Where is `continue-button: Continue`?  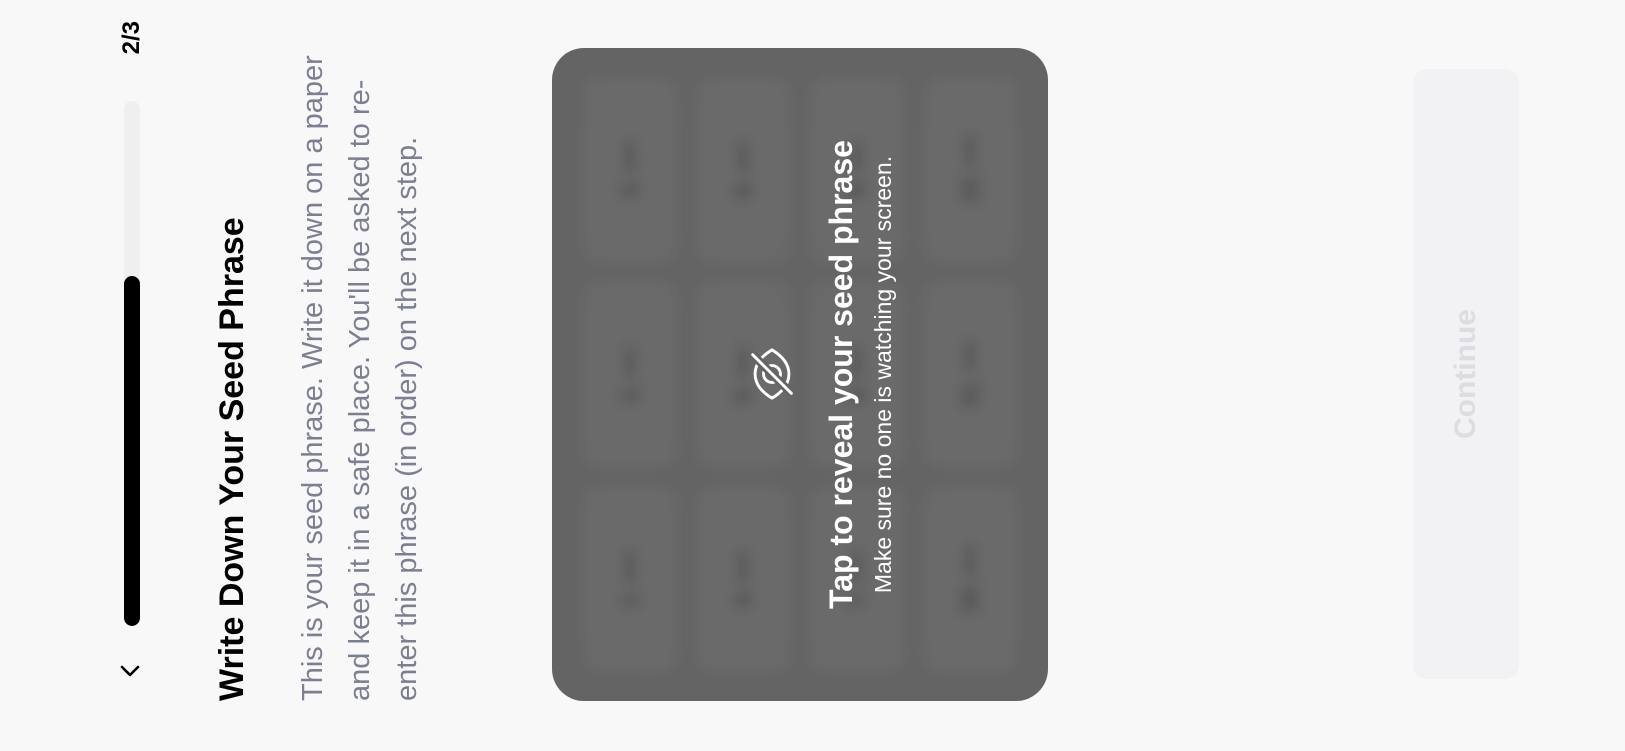 continue-button: Continue is located at coordinates (1466, 374).